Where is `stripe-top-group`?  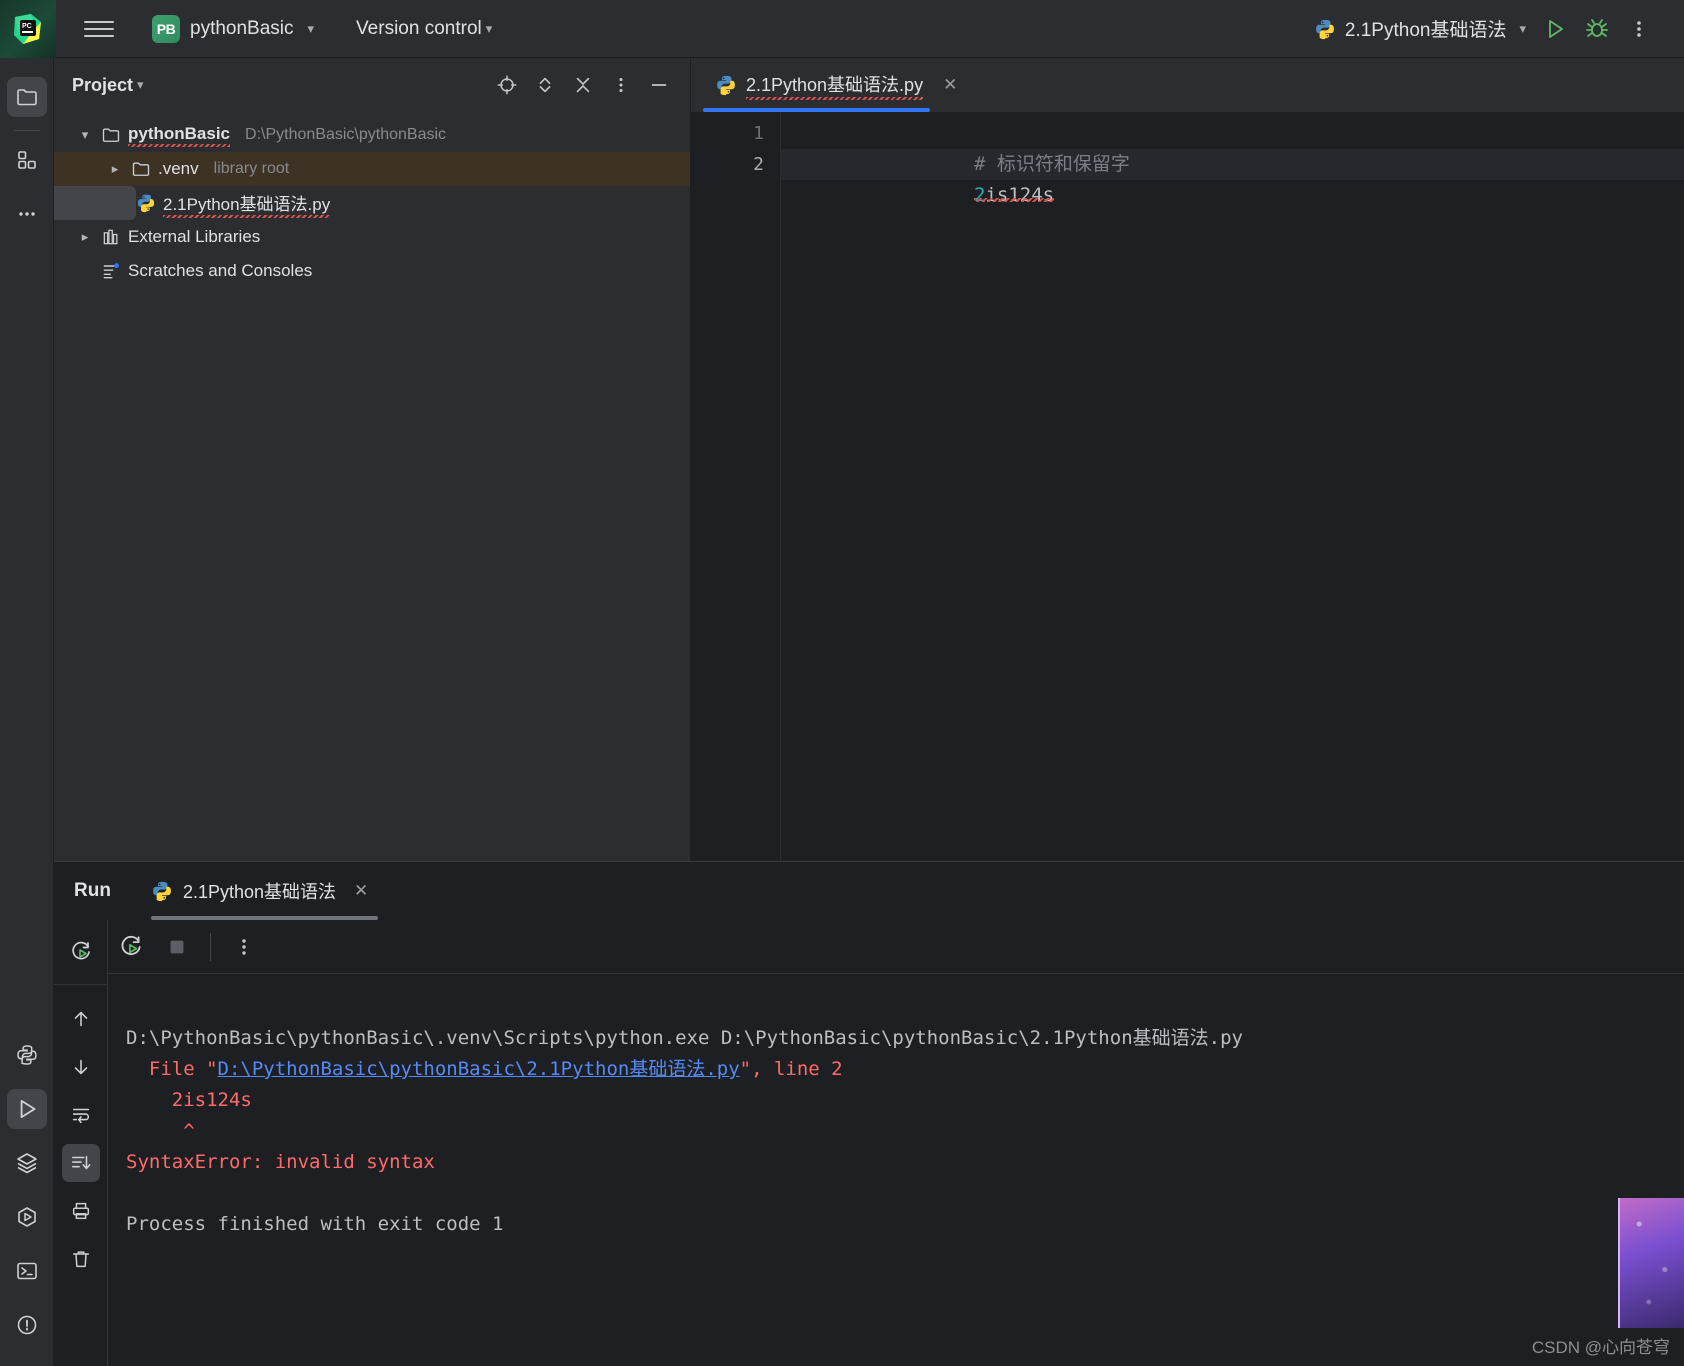
stripe-top-group is located at coordinates (26, 149).